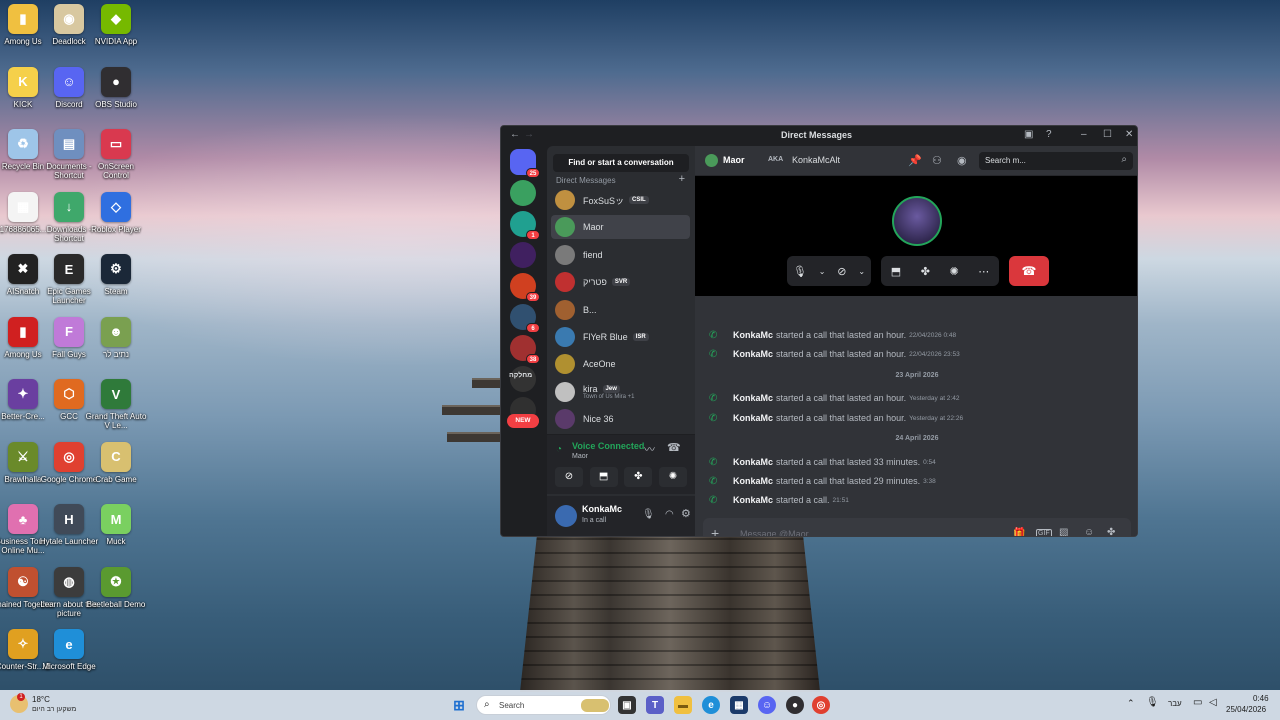 The width and height of the screenshot is (1280, 720). I want to click on user-name: KonkaMc, so click(602, 509).